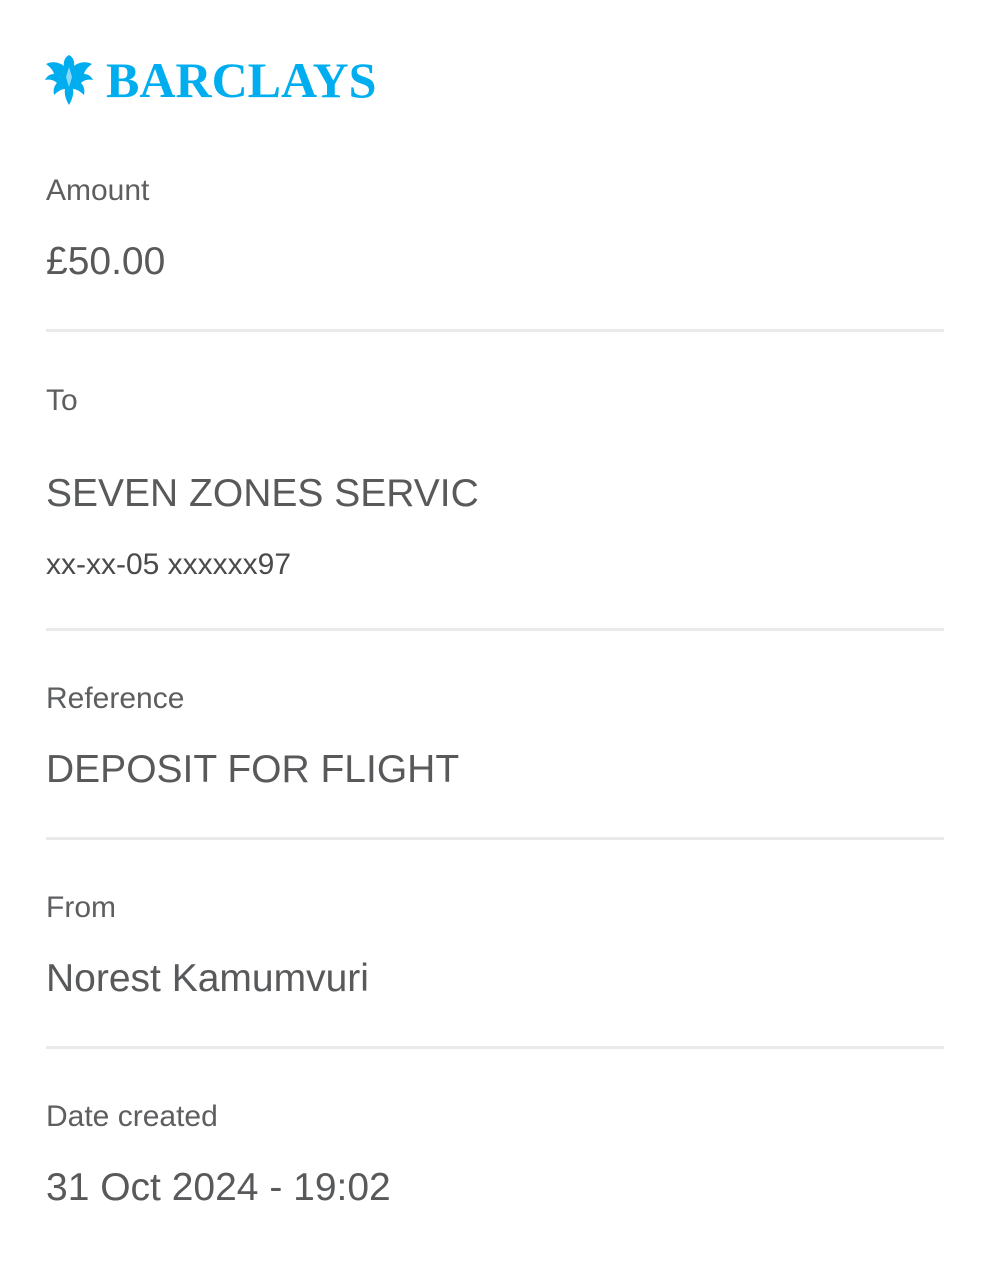 The width and height of the screenshot is (990, 1262). Describe the element at coordinates (115, 698) in the screenshot. I see `reference-label: Reference` at that location.